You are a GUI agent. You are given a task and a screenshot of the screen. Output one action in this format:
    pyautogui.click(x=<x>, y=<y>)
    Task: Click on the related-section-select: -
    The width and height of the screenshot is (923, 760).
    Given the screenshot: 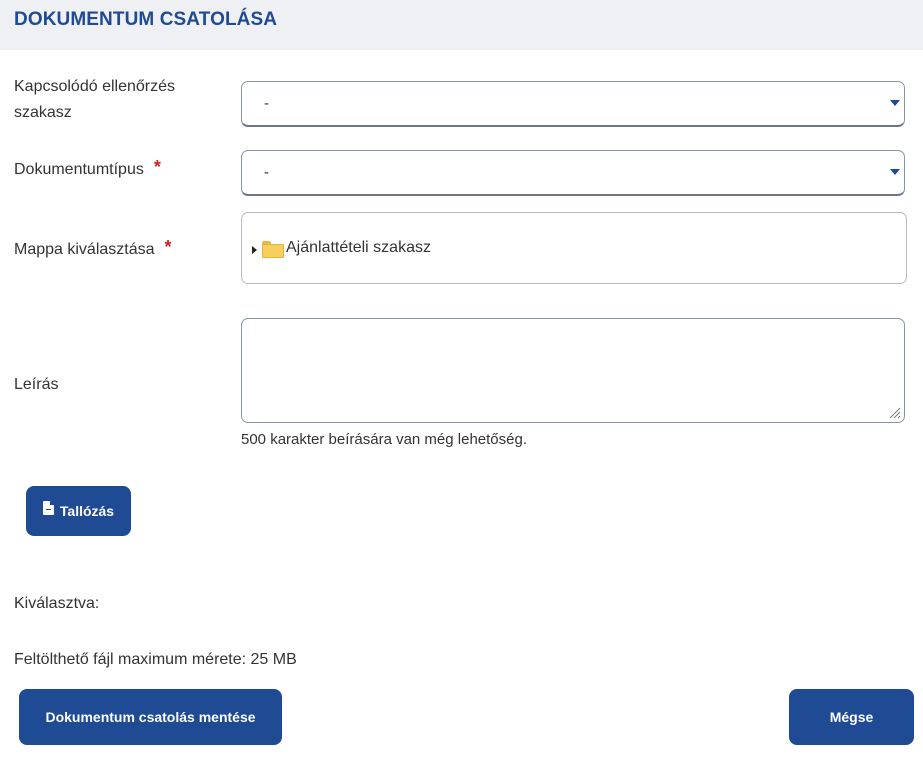 What is the action you would take?
    pyautogui.click(x=573, y=104)
    